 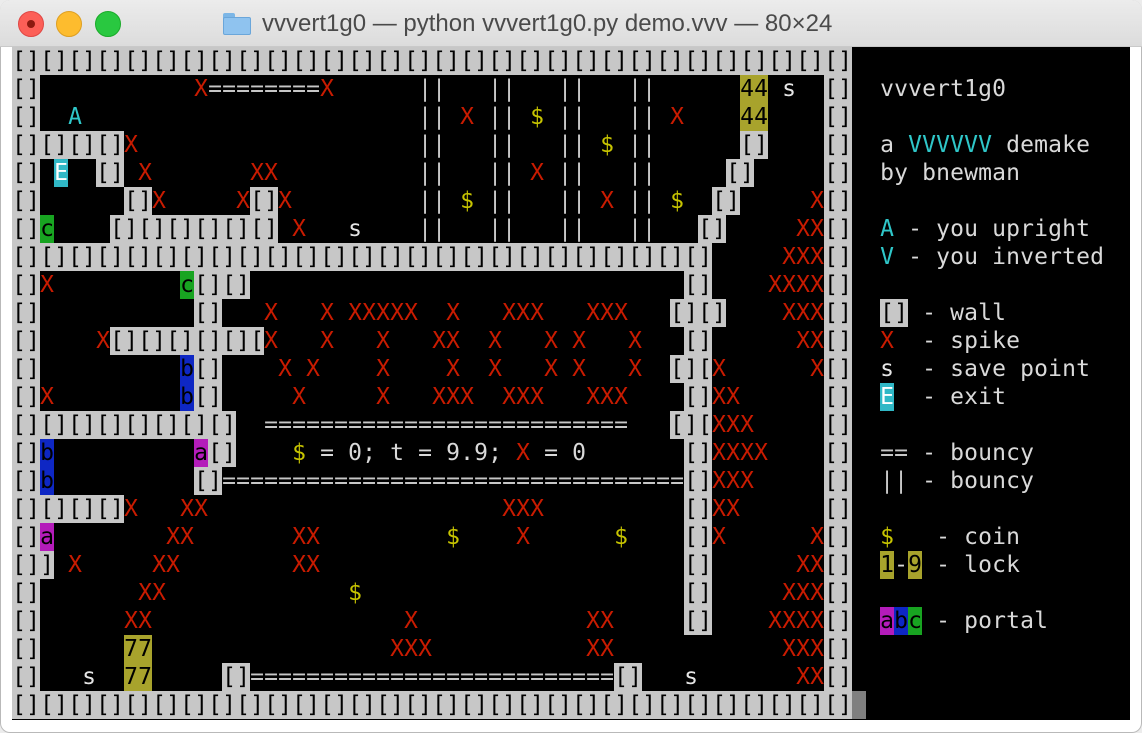 What do you see at coordinates (481, 453) in the screenshot?
I see `text-cell: 9` at bounding box center [481, 453].